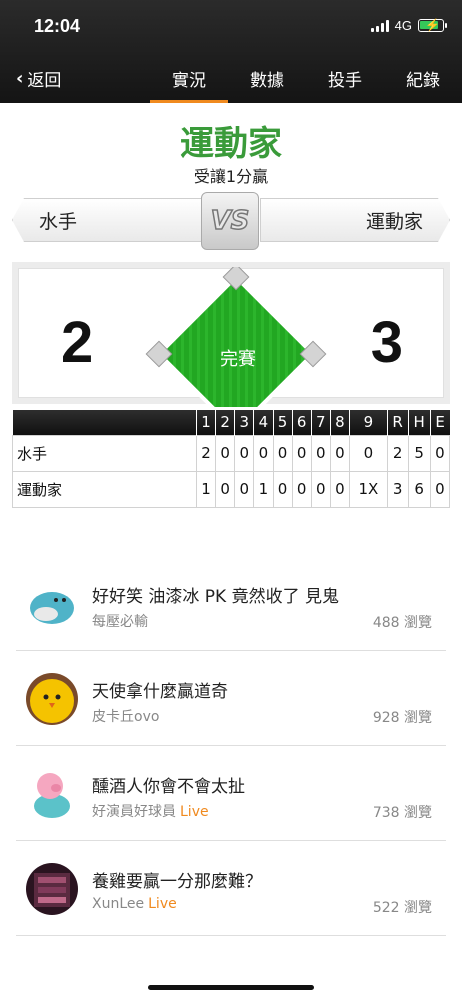  I want to click on back-label: 返回, so click(44, 81).